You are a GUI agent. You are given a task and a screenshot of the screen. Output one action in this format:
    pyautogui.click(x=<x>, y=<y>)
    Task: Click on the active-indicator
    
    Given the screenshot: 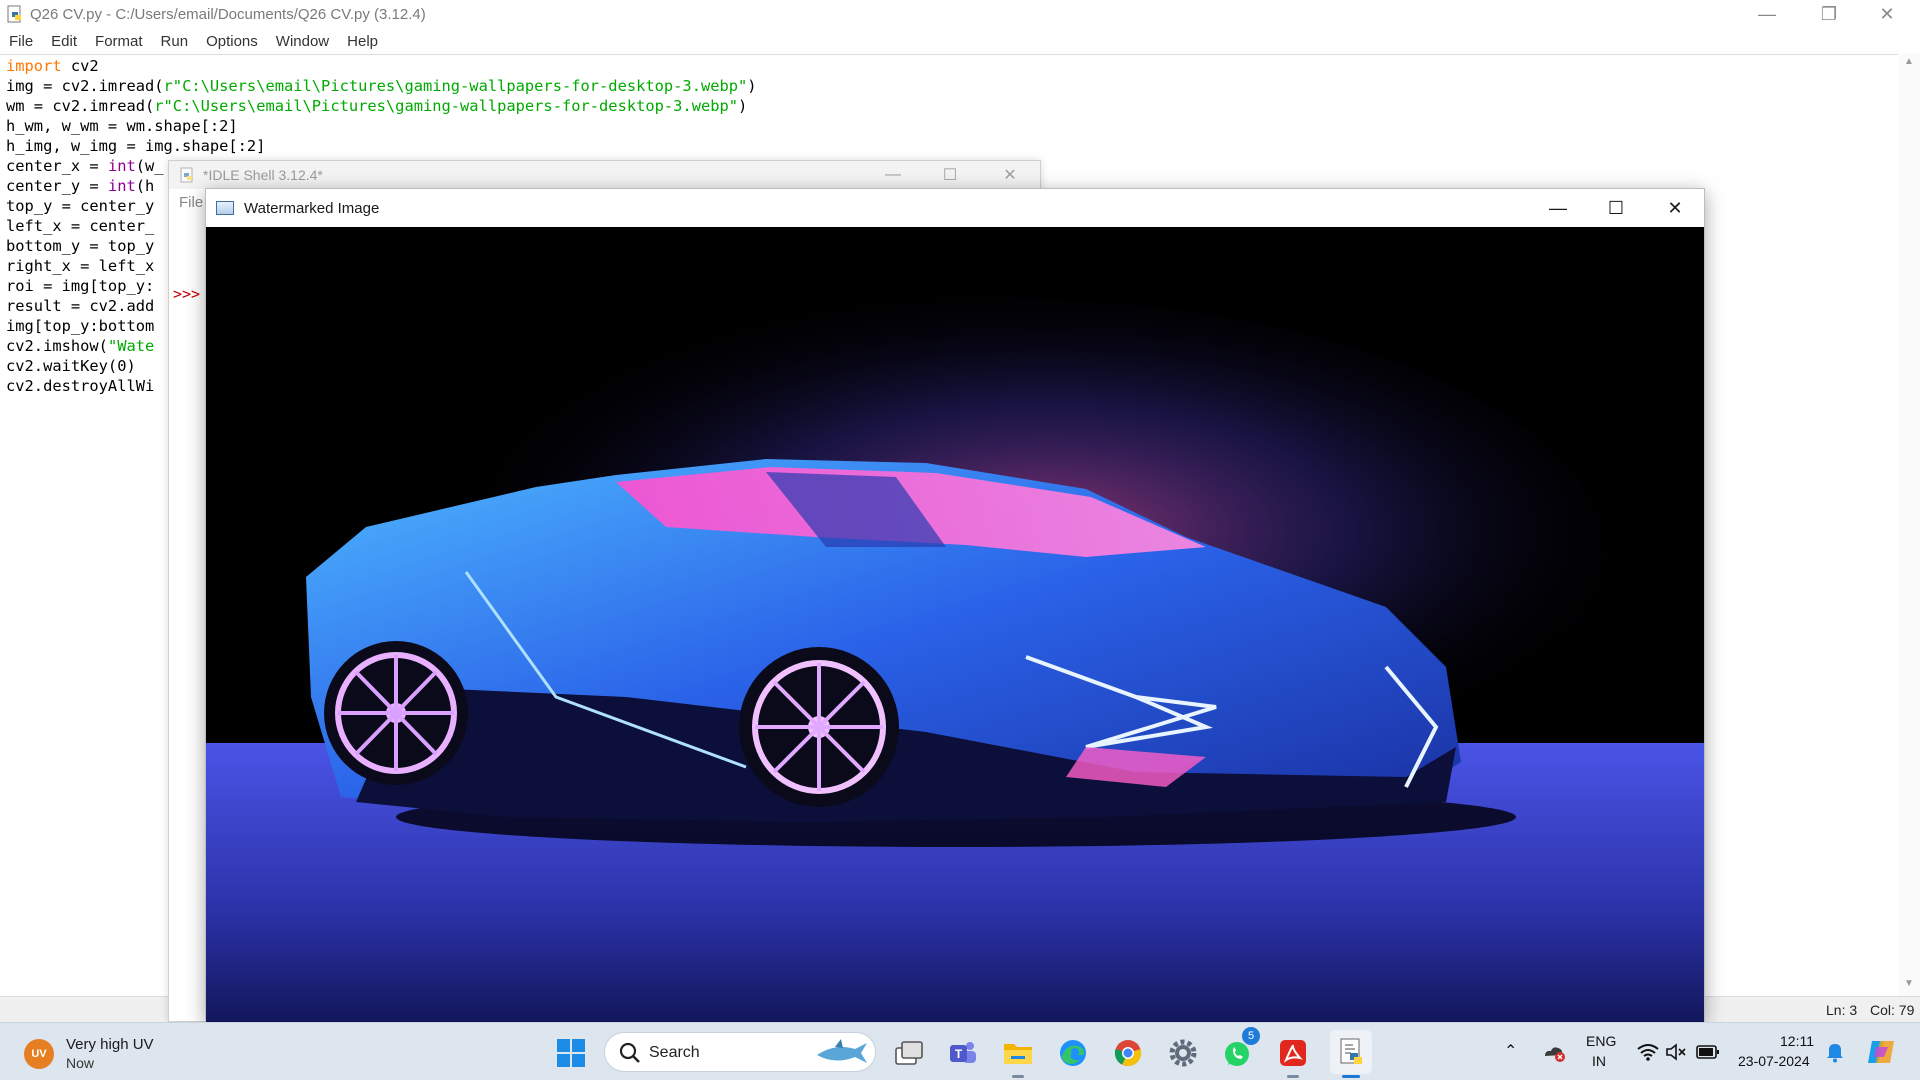 What is the action you would take?
    pyautogui.click(x=1351, y=1076)
    